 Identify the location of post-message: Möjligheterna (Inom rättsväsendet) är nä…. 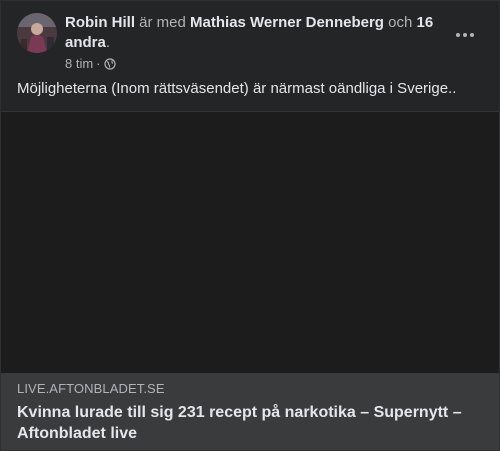
(237, 88).